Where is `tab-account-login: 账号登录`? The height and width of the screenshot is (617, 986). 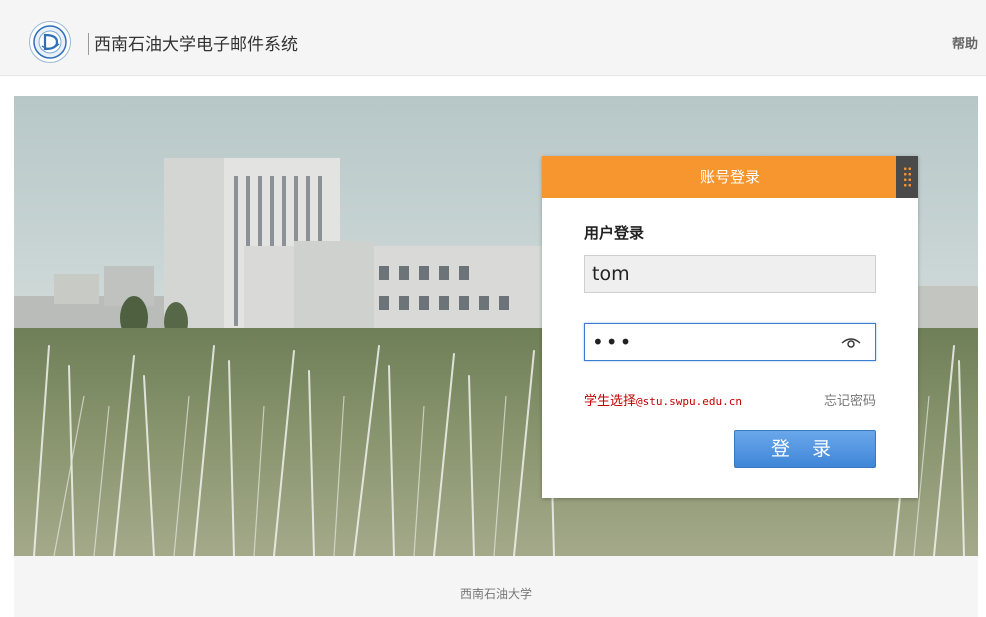 tab-account-login: 账号登录 is located at coordinates (730, 177).